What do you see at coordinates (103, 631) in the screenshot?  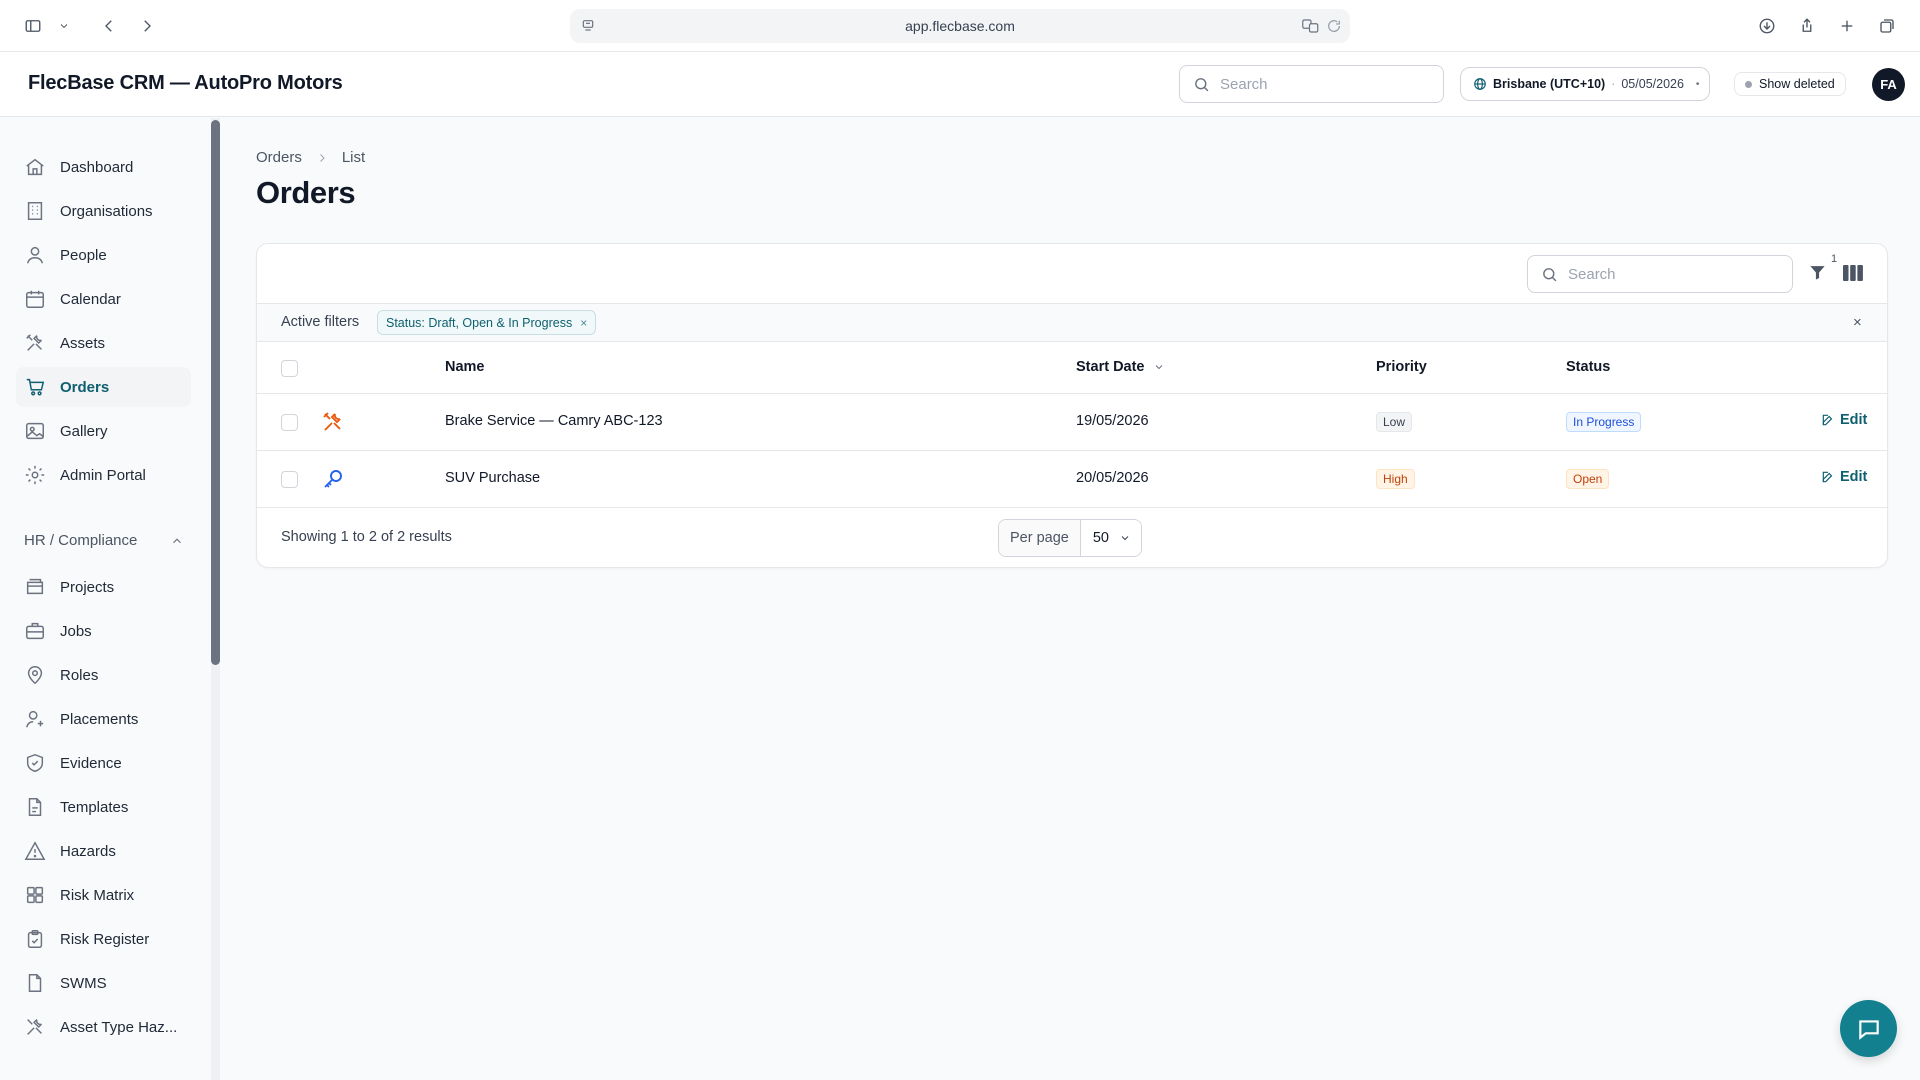 I see `sidebar-item-jobs: Jobs` at bounding box center [103, 631].